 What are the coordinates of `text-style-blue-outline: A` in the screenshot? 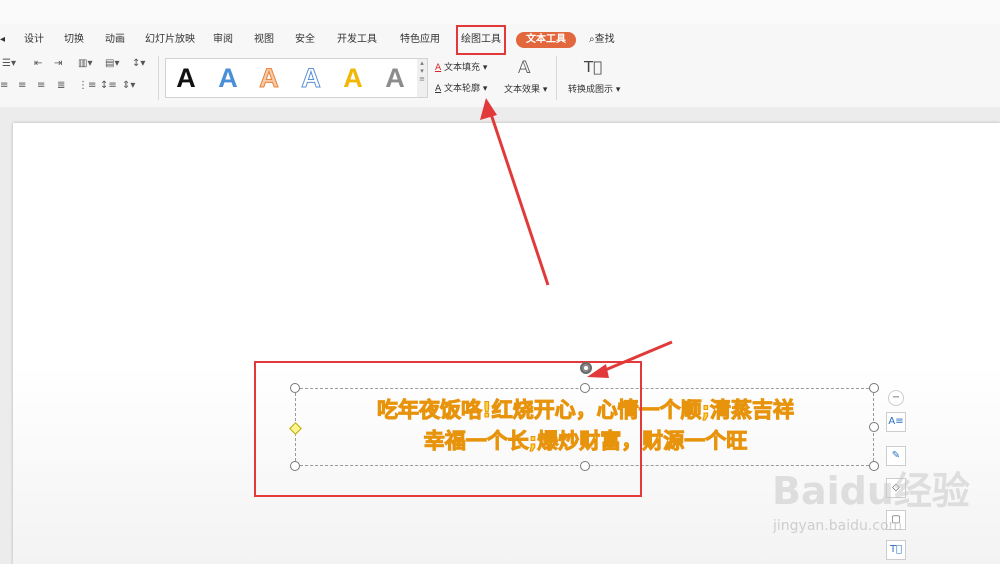 It's located at (311, 78).